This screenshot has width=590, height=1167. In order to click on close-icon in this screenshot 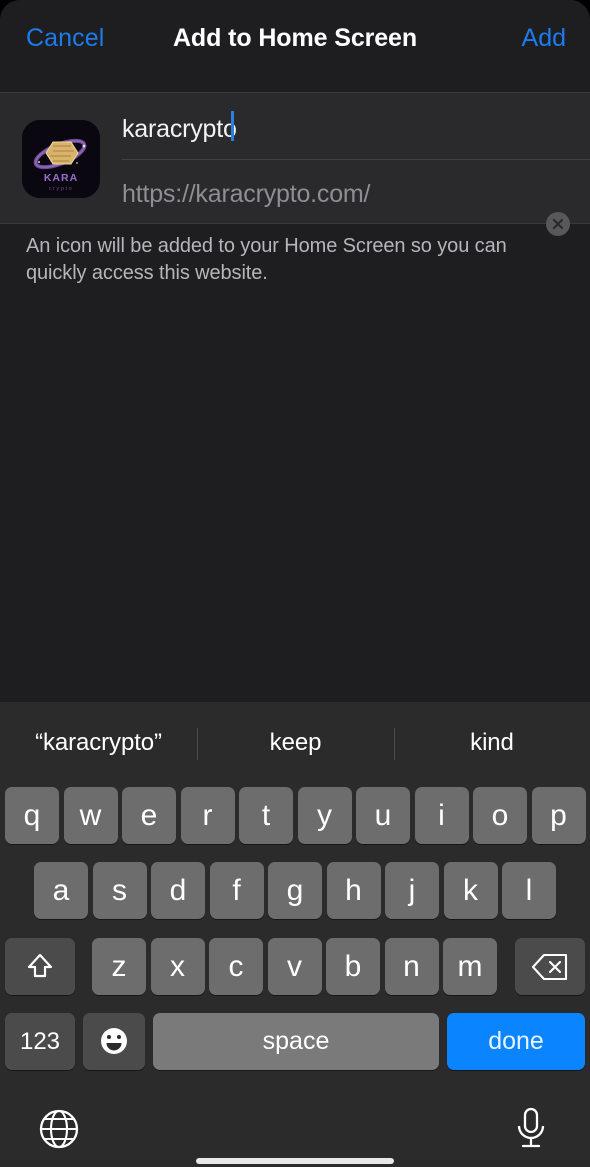, I will do `click(558, 224)`.